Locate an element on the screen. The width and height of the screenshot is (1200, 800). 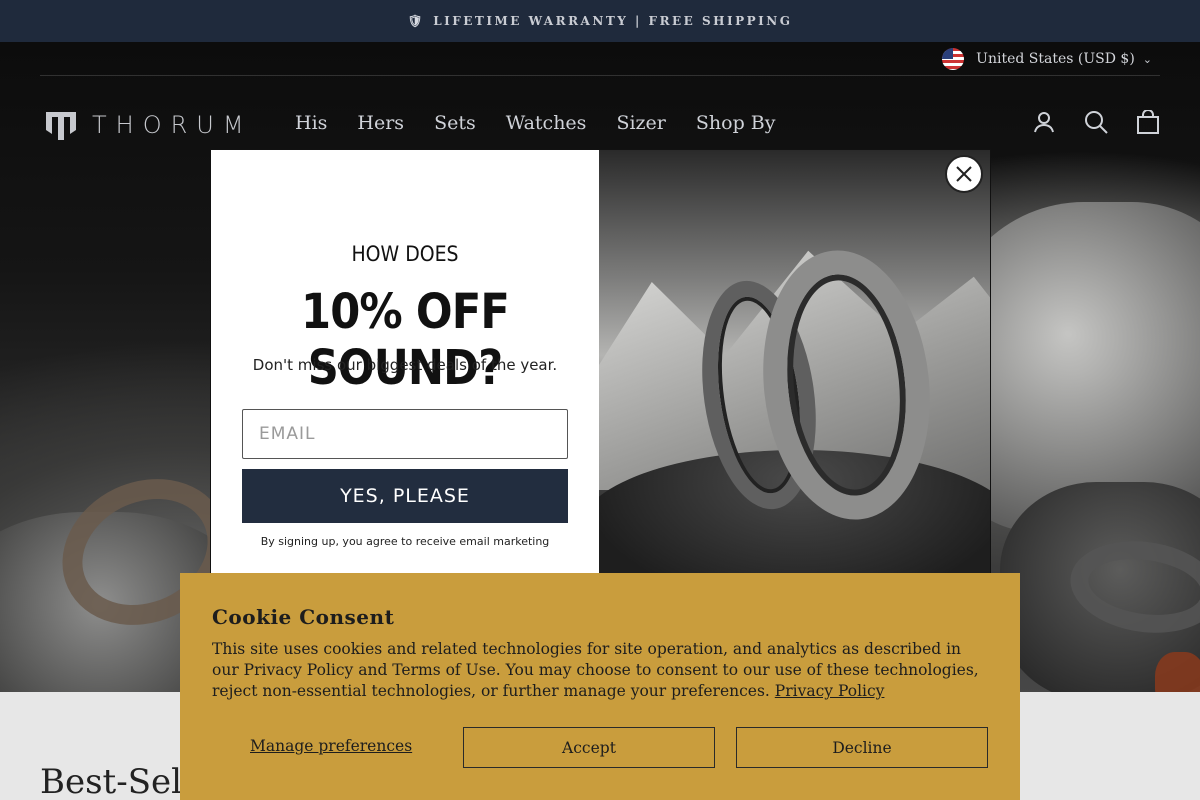
nav-item-shop-by: Shop By is located at coordinates (736, 123).